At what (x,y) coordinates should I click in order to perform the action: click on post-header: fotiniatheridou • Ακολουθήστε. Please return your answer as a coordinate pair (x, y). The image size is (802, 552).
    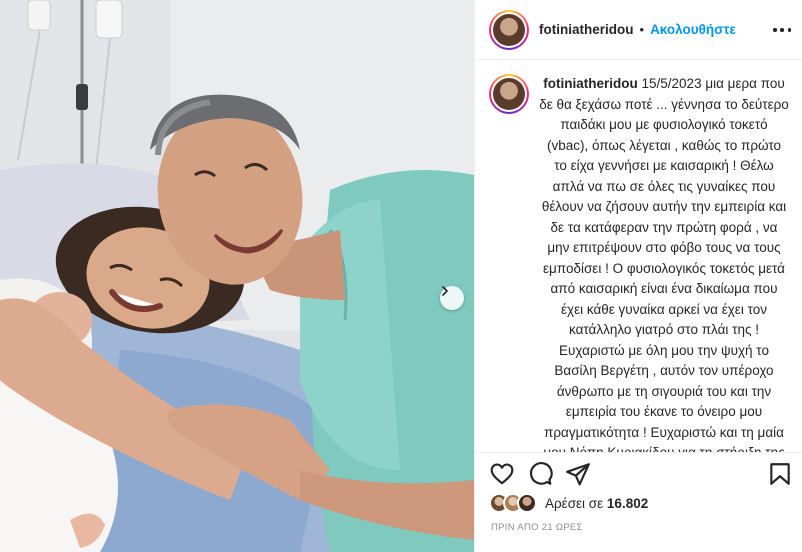
    Looking at the image, I should click on (638, 30).